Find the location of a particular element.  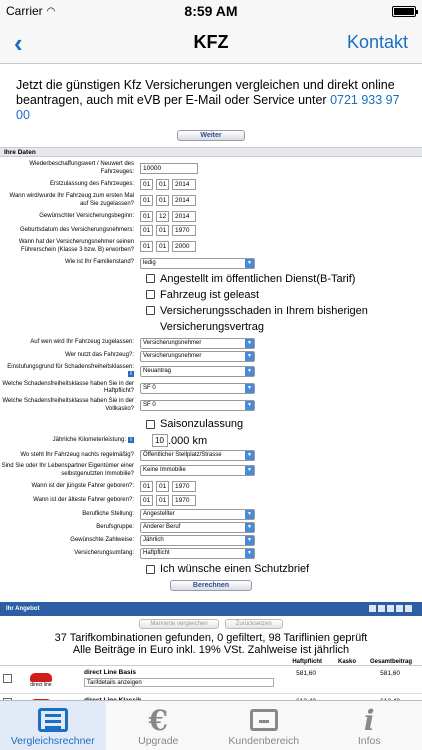

youngest-driver-year: 1970 is located at coordinates (184, 487).